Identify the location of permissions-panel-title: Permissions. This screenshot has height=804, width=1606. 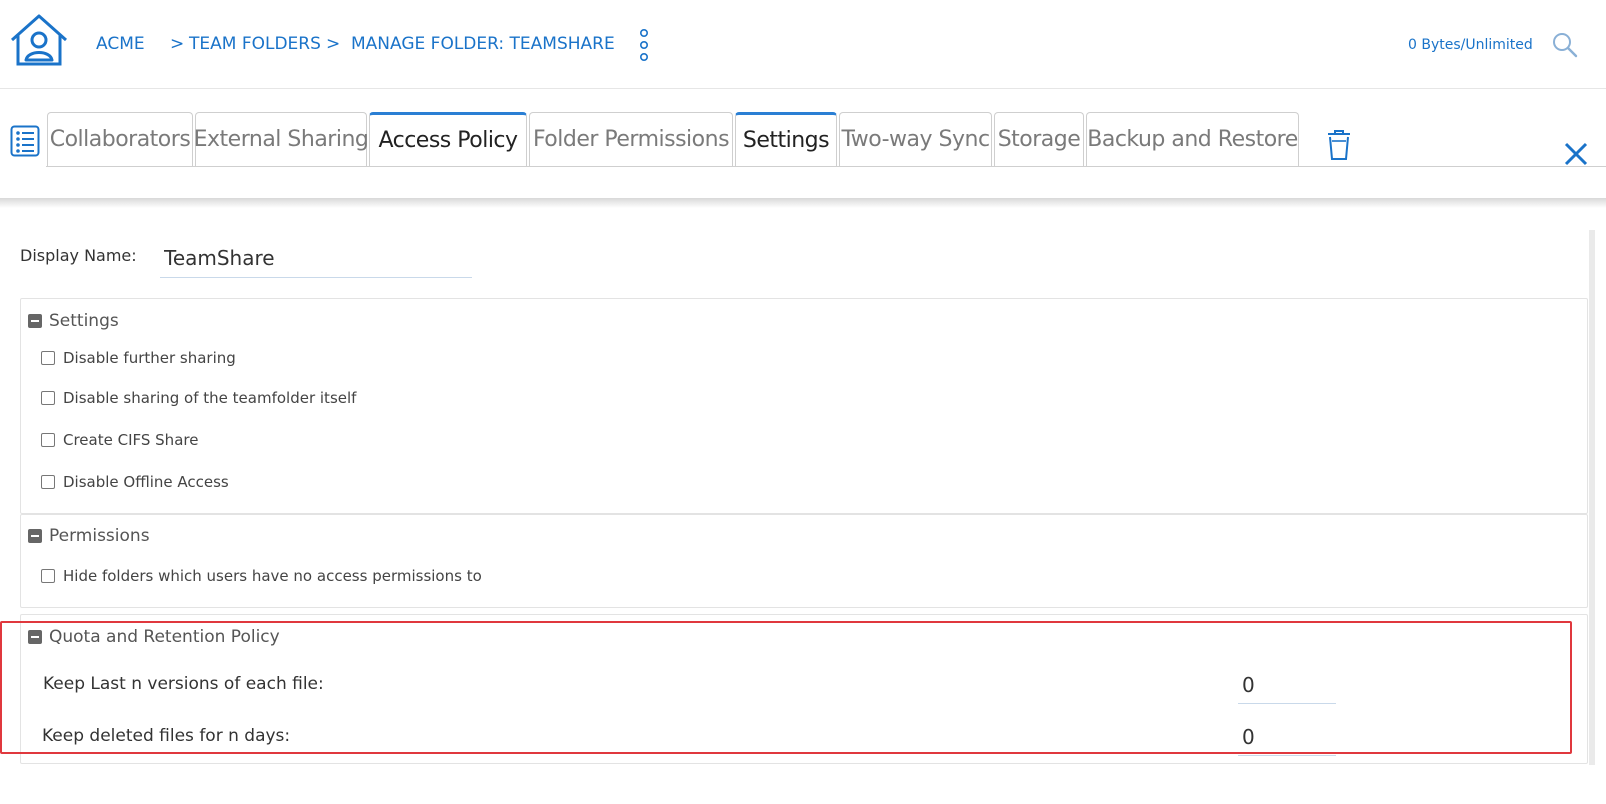
(99, 536).